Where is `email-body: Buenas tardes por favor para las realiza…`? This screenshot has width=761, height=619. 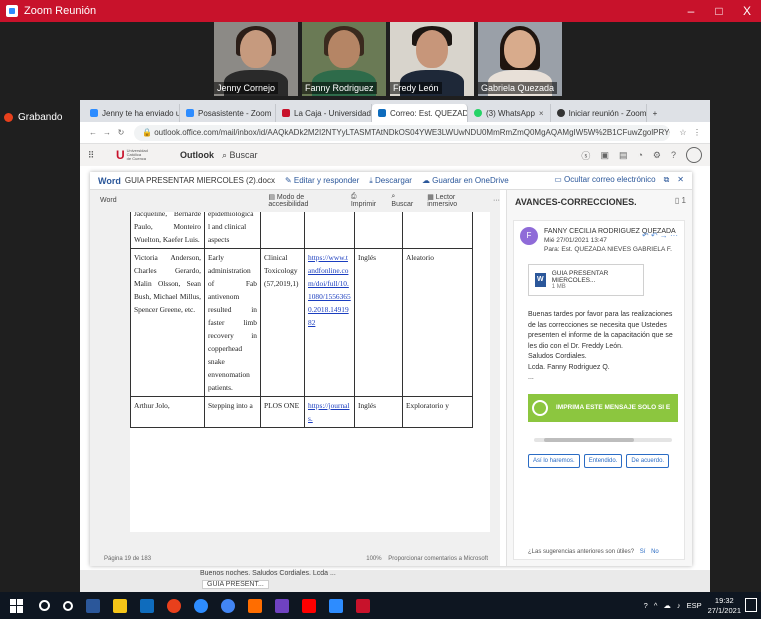 email-body: Buenas tardes por favor para las realiza… is located at coordinates (600, 346).